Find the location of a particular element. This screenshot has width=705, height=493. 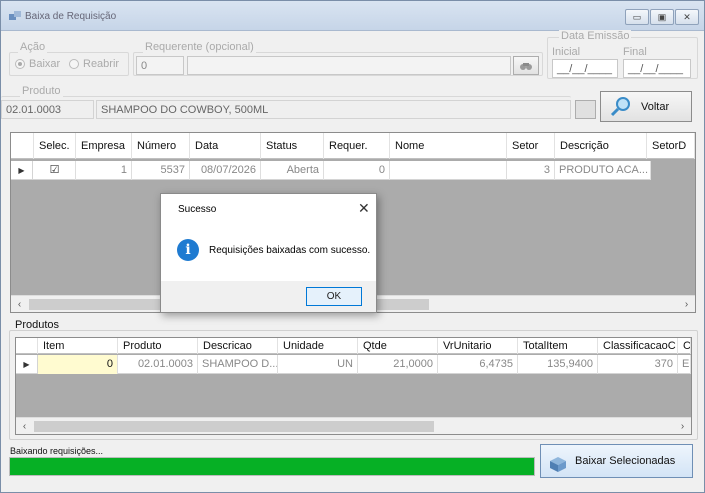

col-setor: Setor is located at coordinates (531, 146).